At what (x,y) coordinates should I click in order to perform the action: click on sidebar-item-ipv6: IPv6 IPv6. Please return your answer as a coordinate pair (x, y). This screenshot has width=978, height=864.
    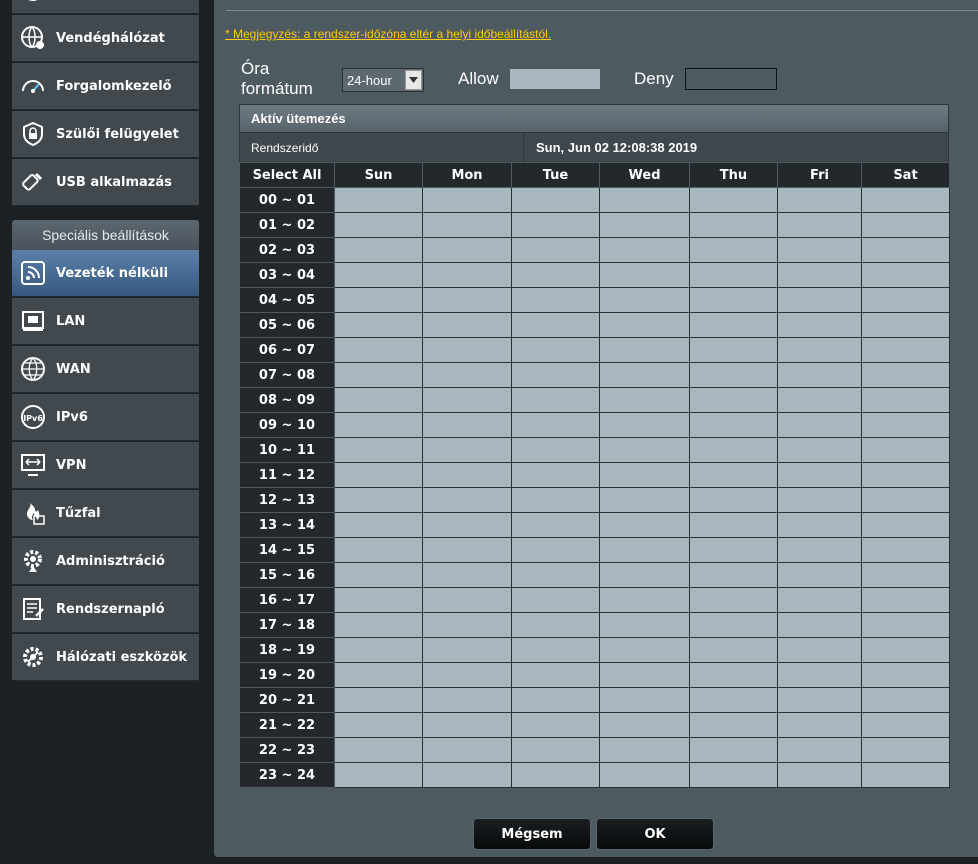
    Looking at the image, I should click on (105, 417).